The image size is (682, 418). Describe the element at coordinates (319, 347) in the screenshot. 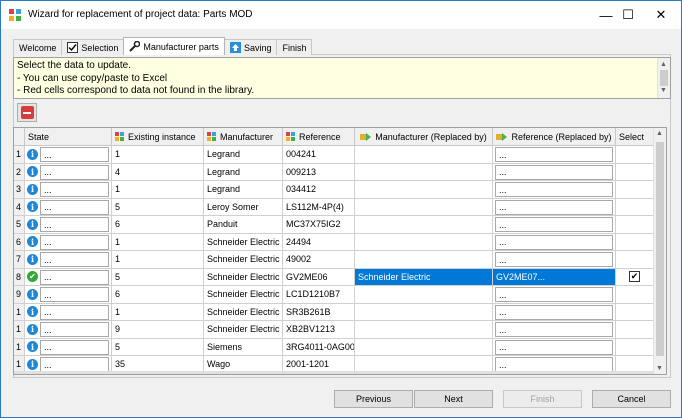

I see `reference-cell: 3RG4011-0AG00` at that location.